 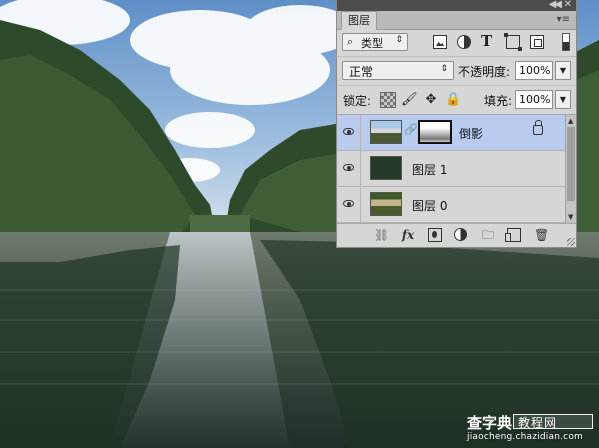 I want to click on watermark-box: 教程网, so click(x=553, y=422).